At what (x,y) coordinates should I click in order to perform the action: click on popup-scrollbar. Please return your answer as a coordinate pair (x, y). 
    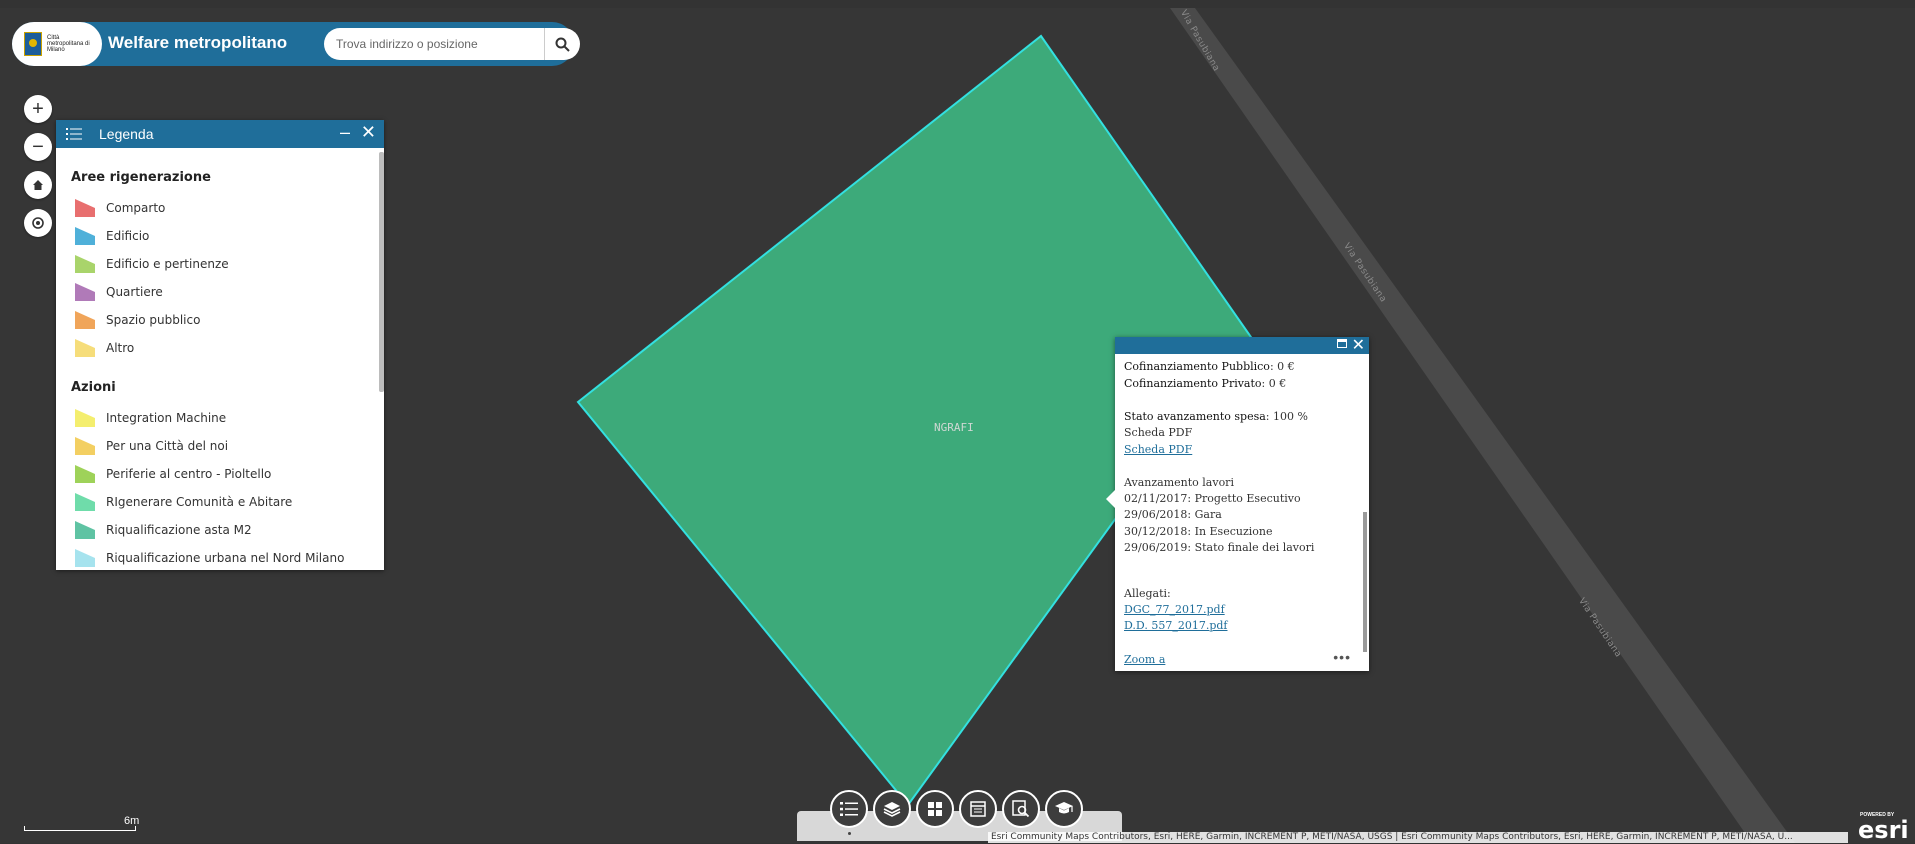
    Looking at the image, I should click on (1365, 582).